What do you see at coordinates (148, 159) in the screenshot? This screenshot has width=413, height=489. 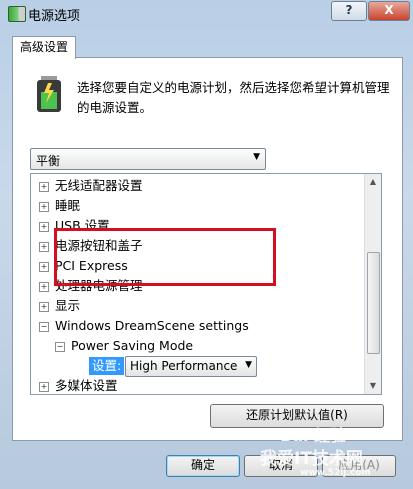 I see `power-plan-select: 平衡 ▼` at bounding box center [148, 159].